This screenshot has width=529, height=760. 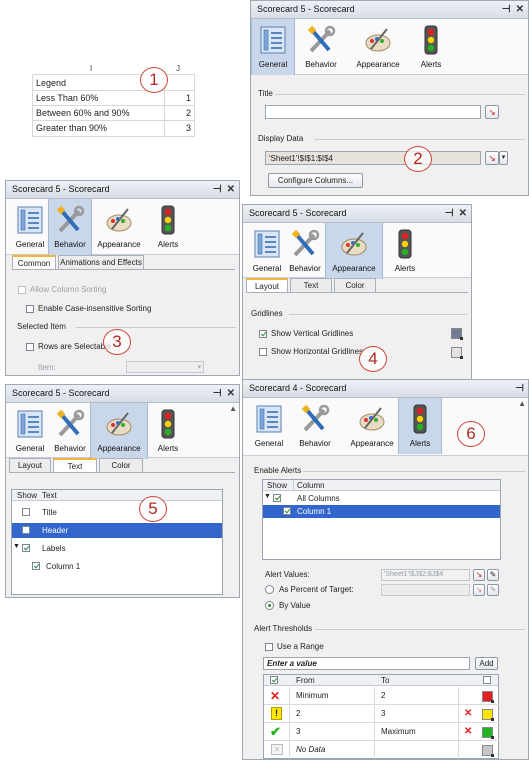 What do you see at coordinates (405, 244) in the screenshot?
I see `alerts-icon` at bounding box center [405, 244].